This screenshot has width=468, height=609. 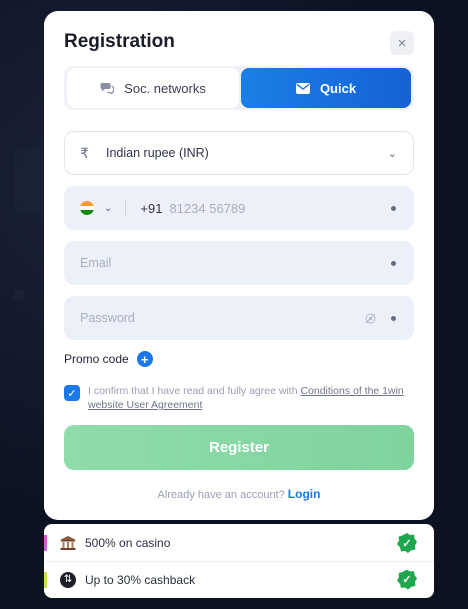 I want to click on register-button: Register, so click(x=239, y=447).